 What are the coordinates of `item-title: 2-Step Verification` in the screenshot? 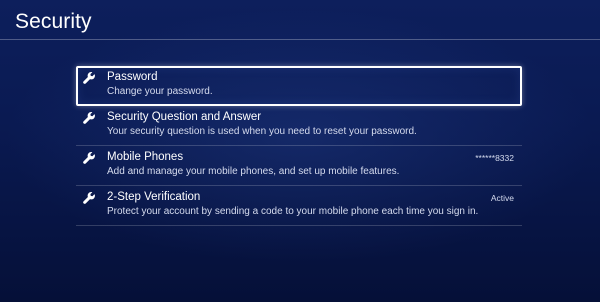 It's located at (154, 197).